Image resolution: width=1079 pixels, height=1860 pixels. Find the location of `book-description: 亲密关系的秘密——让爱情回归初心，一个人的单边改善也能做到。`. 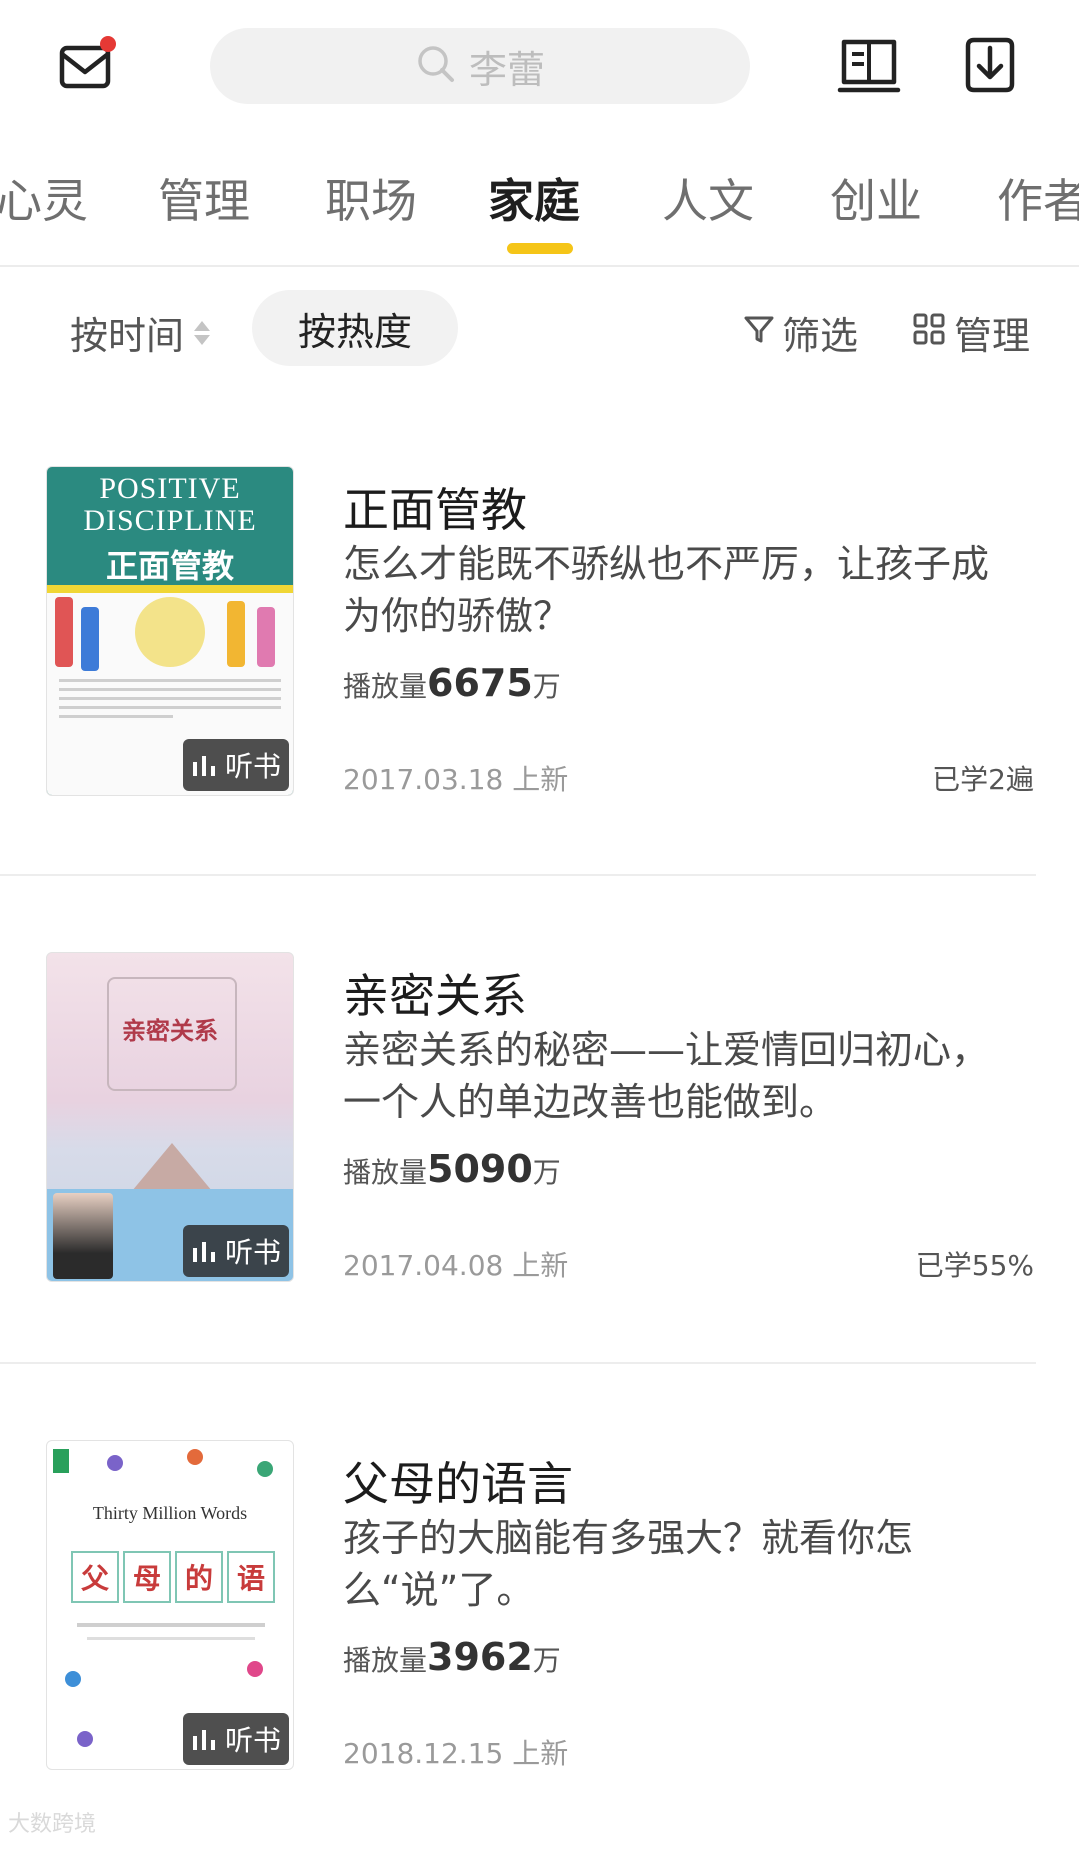

book-description: 亲密关系的秘密——让爱情回归初心，一个人的单边改善也能做到。 is located at coordinates (666, 1076).